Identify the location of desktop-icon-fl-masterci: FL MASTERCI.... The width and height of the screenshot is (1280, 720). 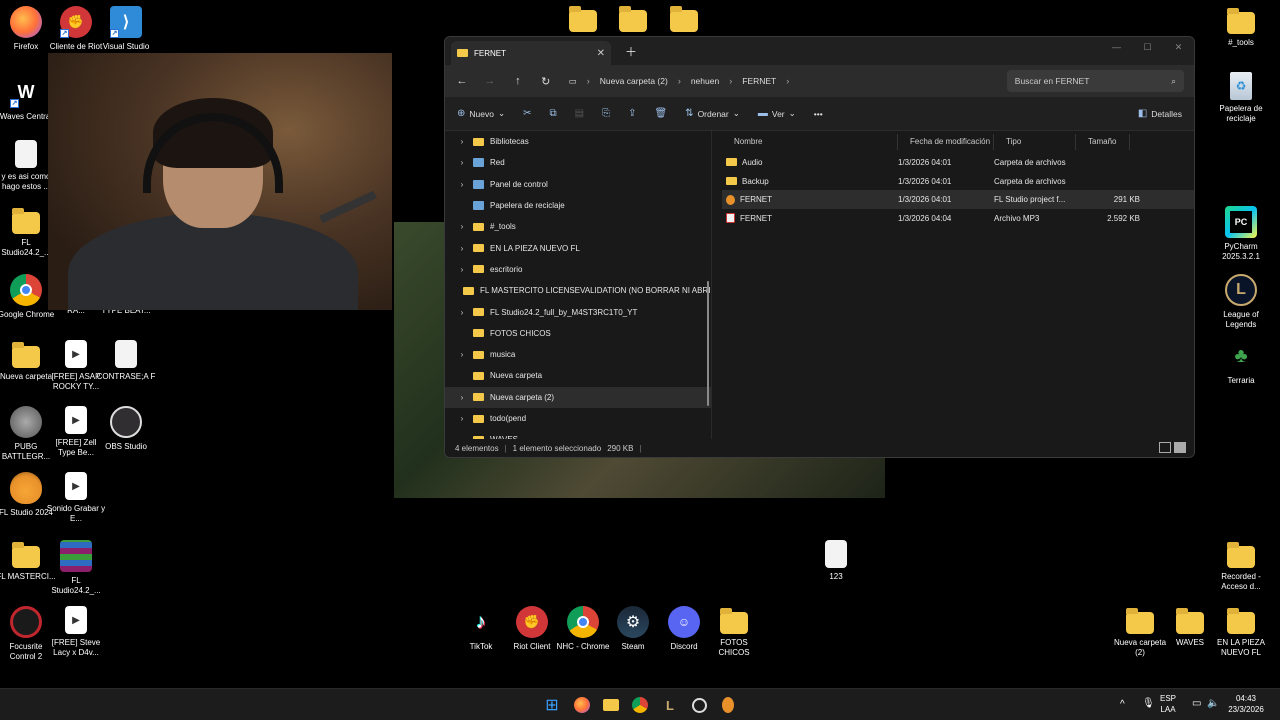
(28, 561).